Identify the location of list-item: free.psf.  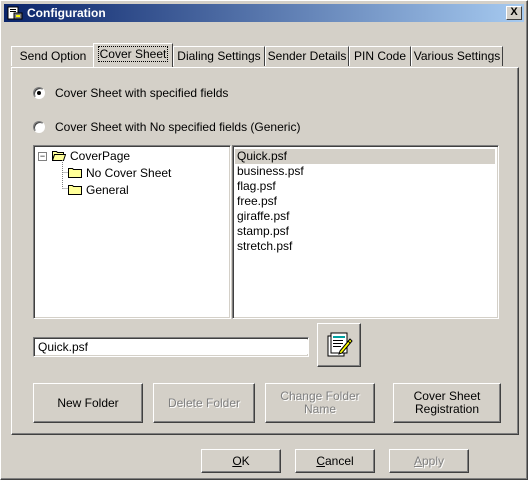
(257, 201).